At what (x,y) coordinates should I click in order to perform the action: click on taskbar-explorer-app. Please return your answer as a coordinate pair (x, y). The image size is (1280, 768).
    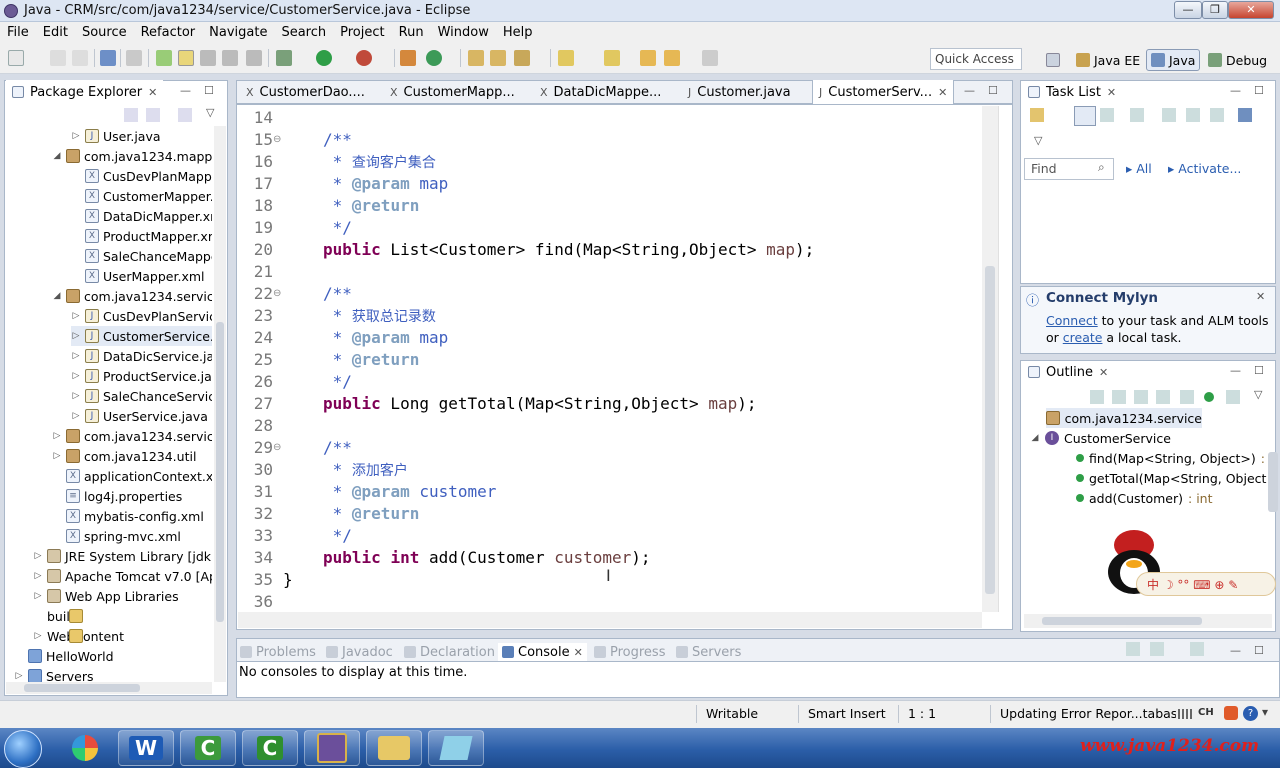
    Looking at the image, I should click on (394, 748).